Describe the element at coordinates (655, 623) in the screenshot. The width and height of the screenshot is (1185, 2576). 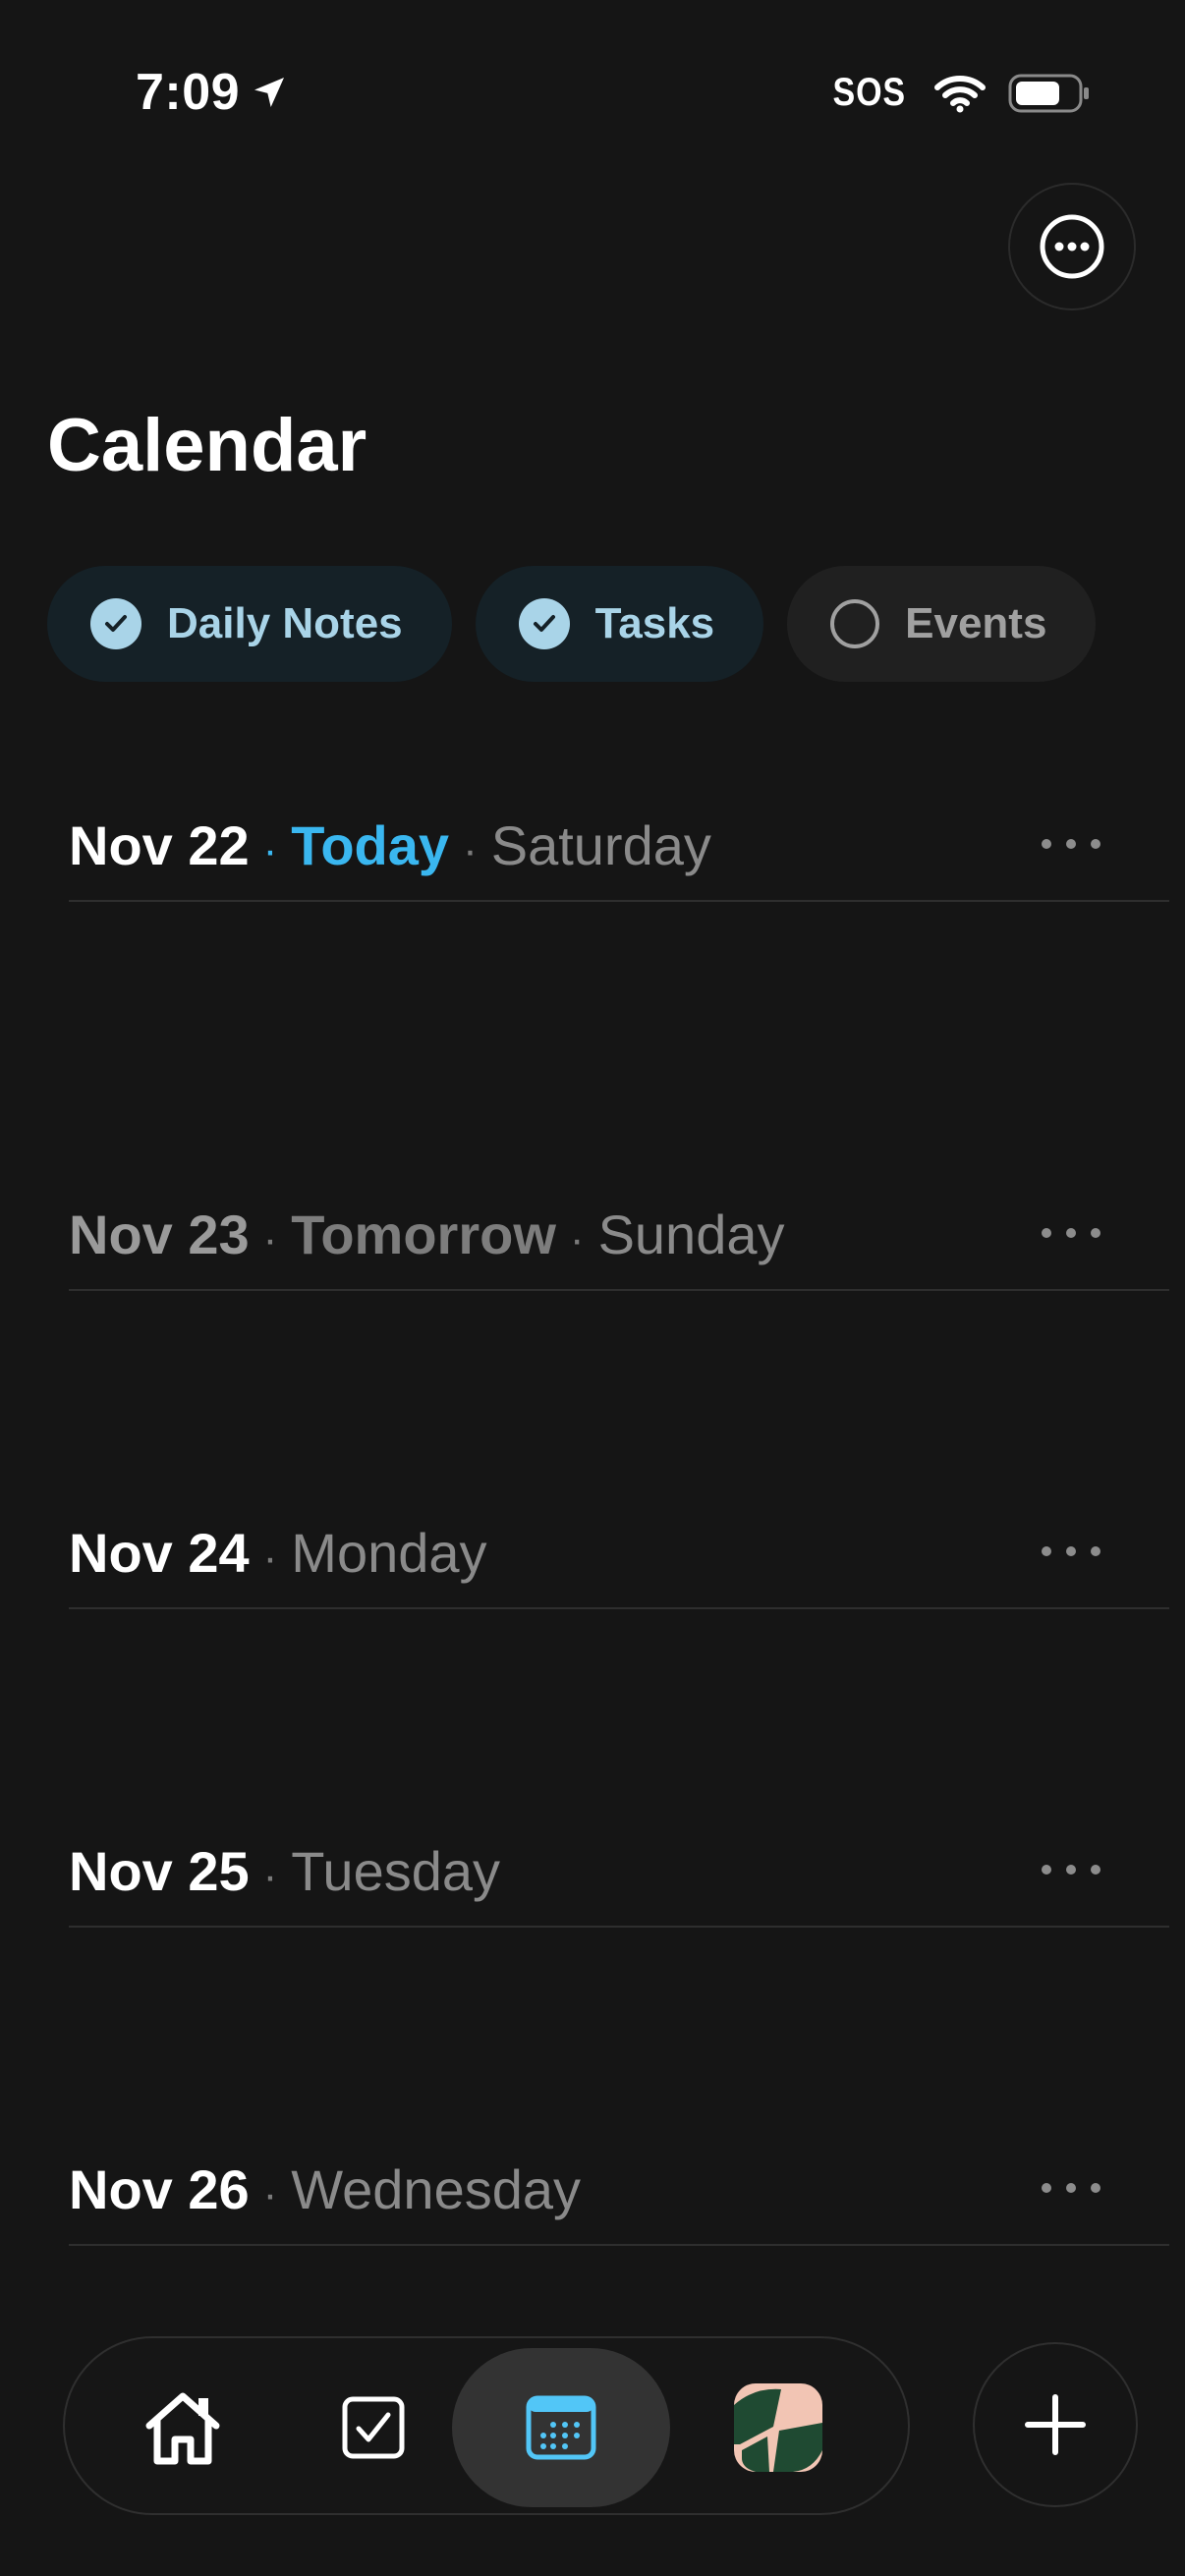
I see `filter-chip-label: Tasks` at that location.